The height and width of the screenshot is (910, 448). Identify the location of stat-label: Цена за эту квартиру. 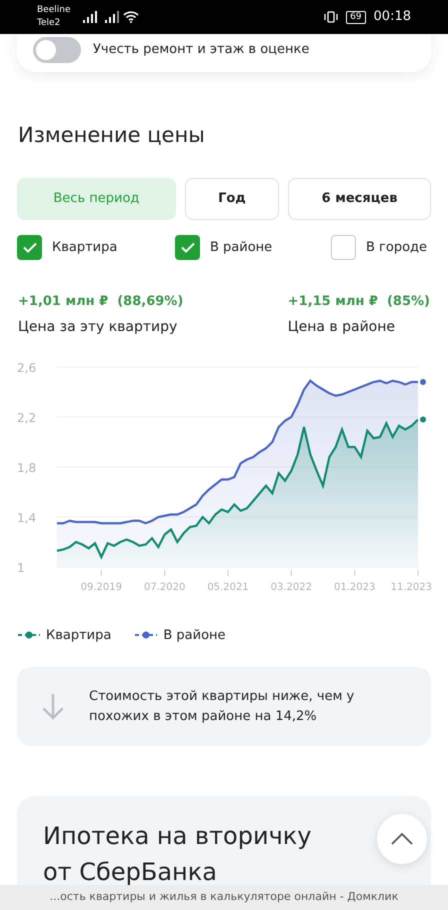
(98, 327).